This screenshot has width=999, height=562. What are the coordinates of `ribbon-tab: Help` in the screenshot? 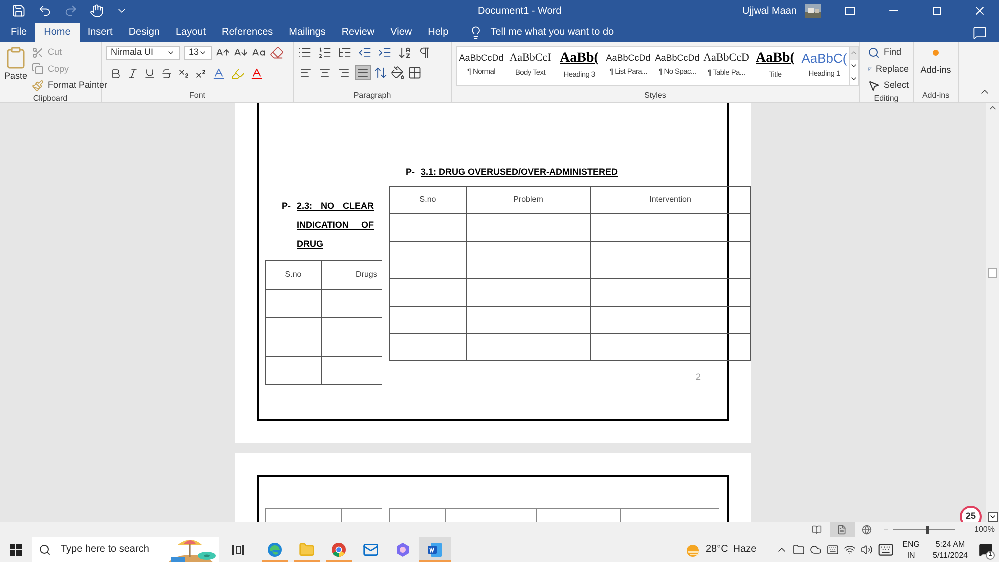 It's located at (438, 32).